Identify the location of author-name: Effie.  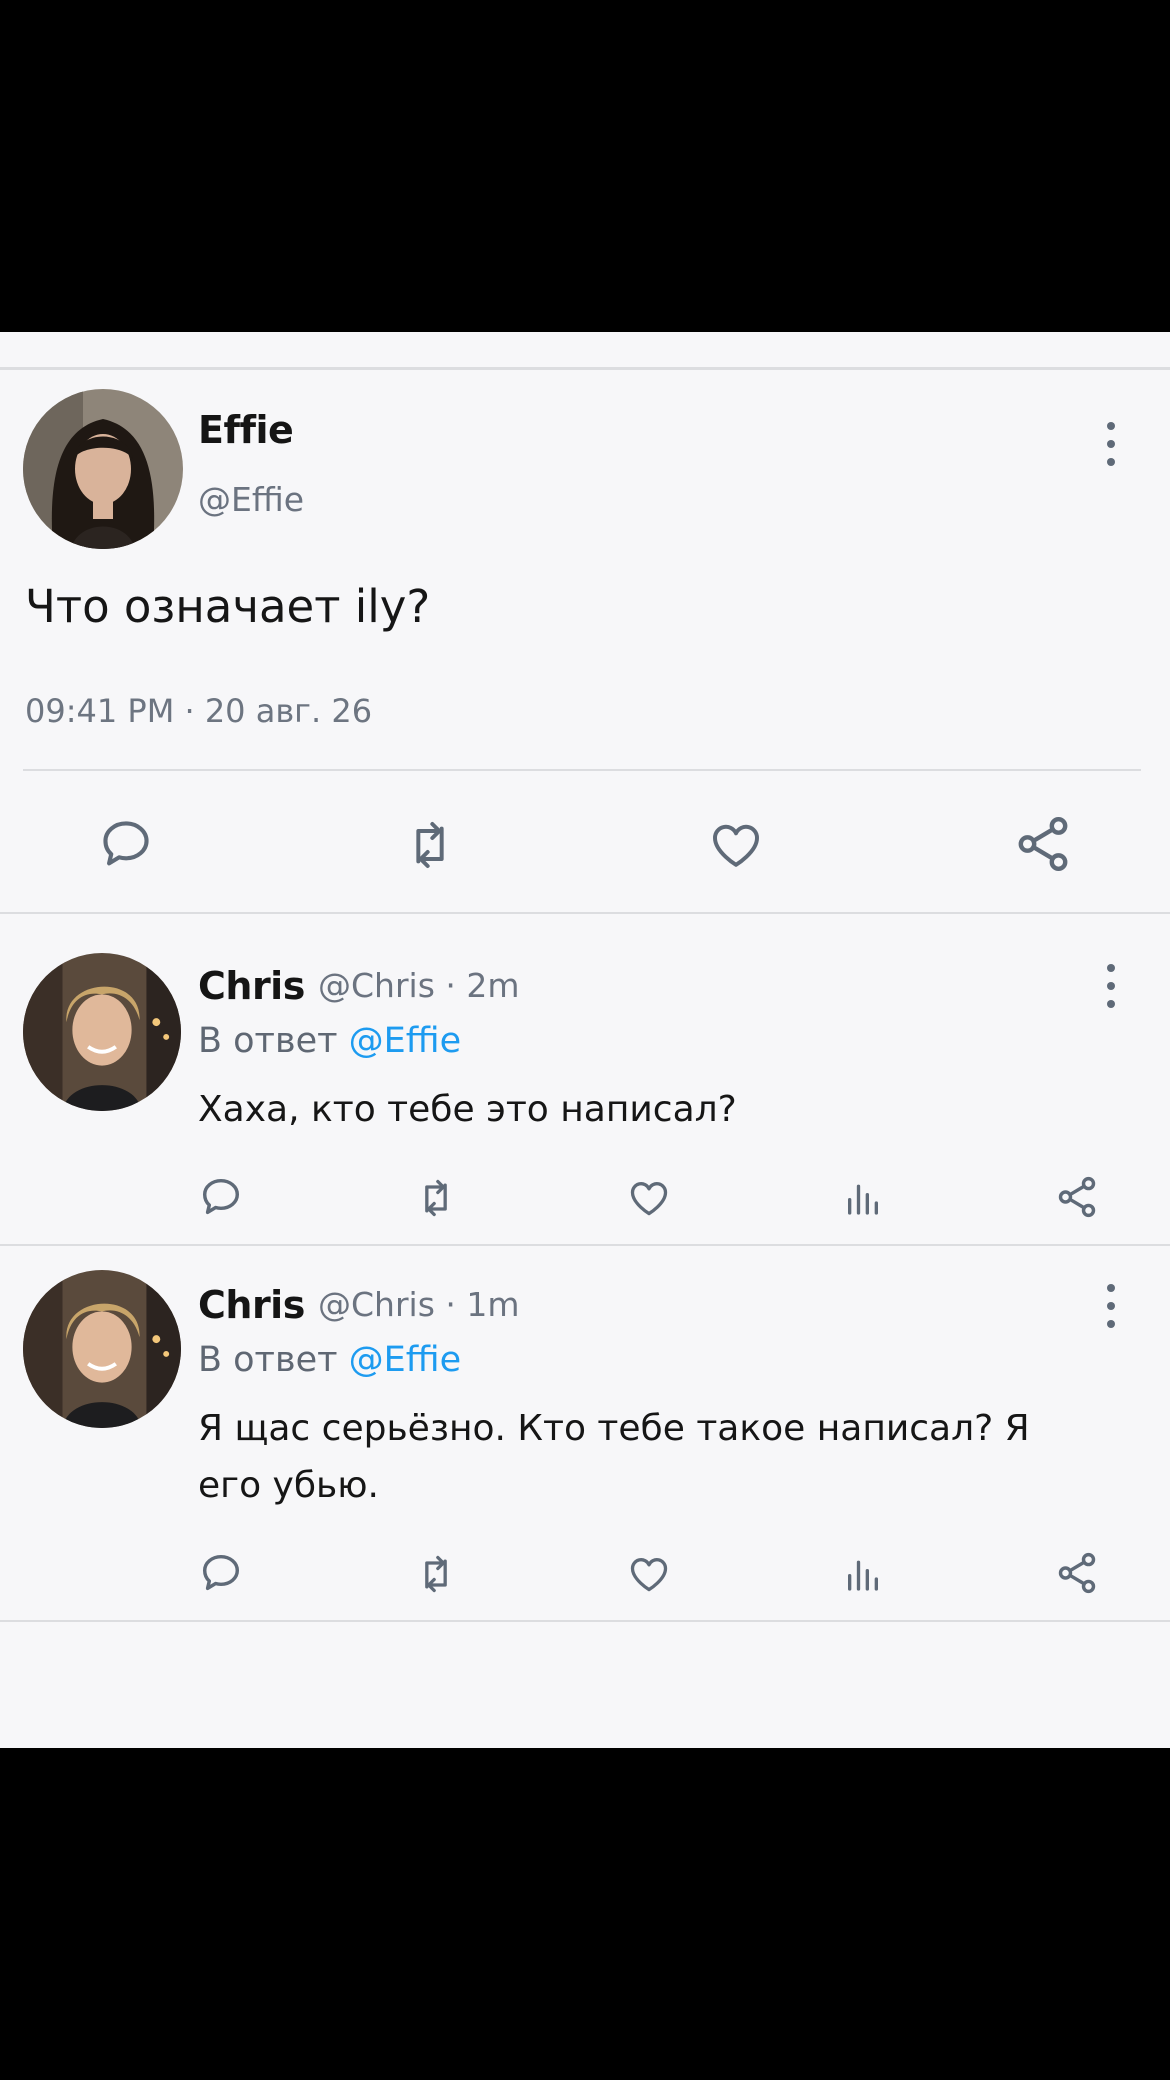
(246, 430).